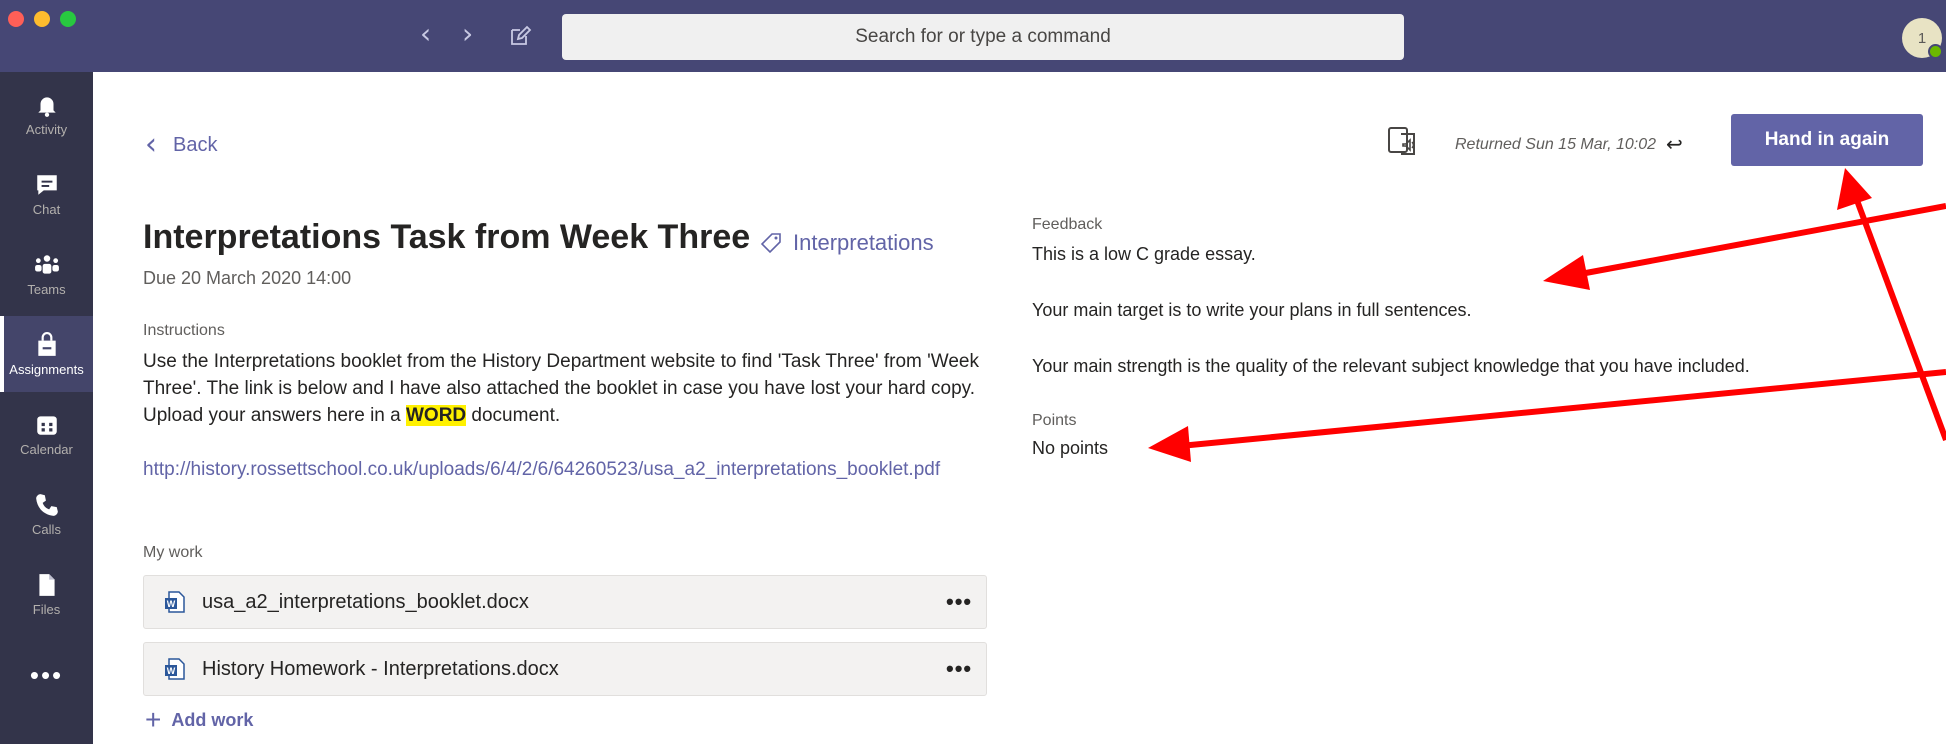  I want to click on rail-item-label: Calendar, so click(46, 449).